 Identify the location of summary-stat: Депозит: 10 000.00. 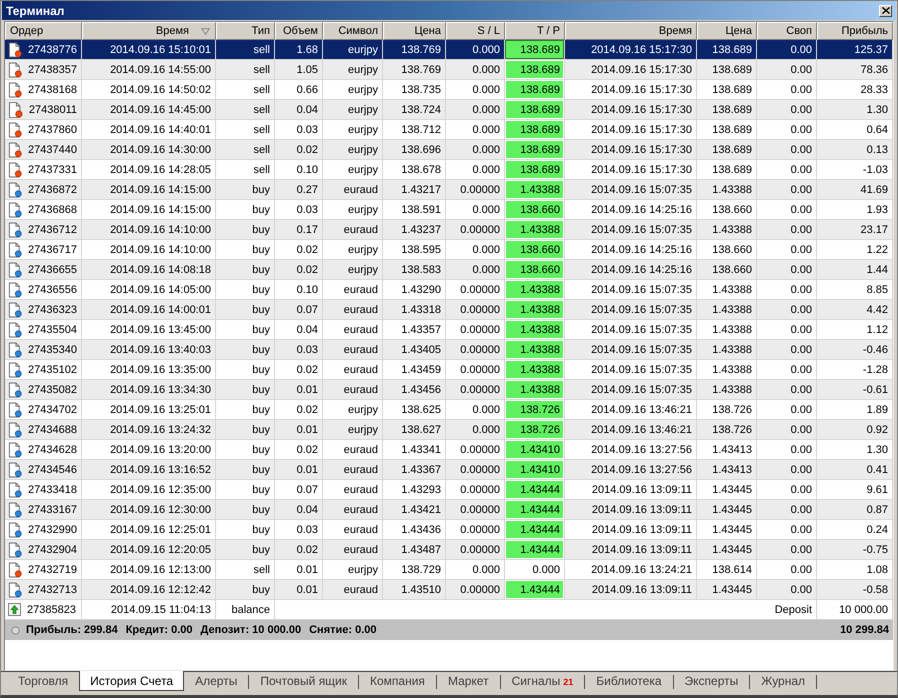
(251, 630).